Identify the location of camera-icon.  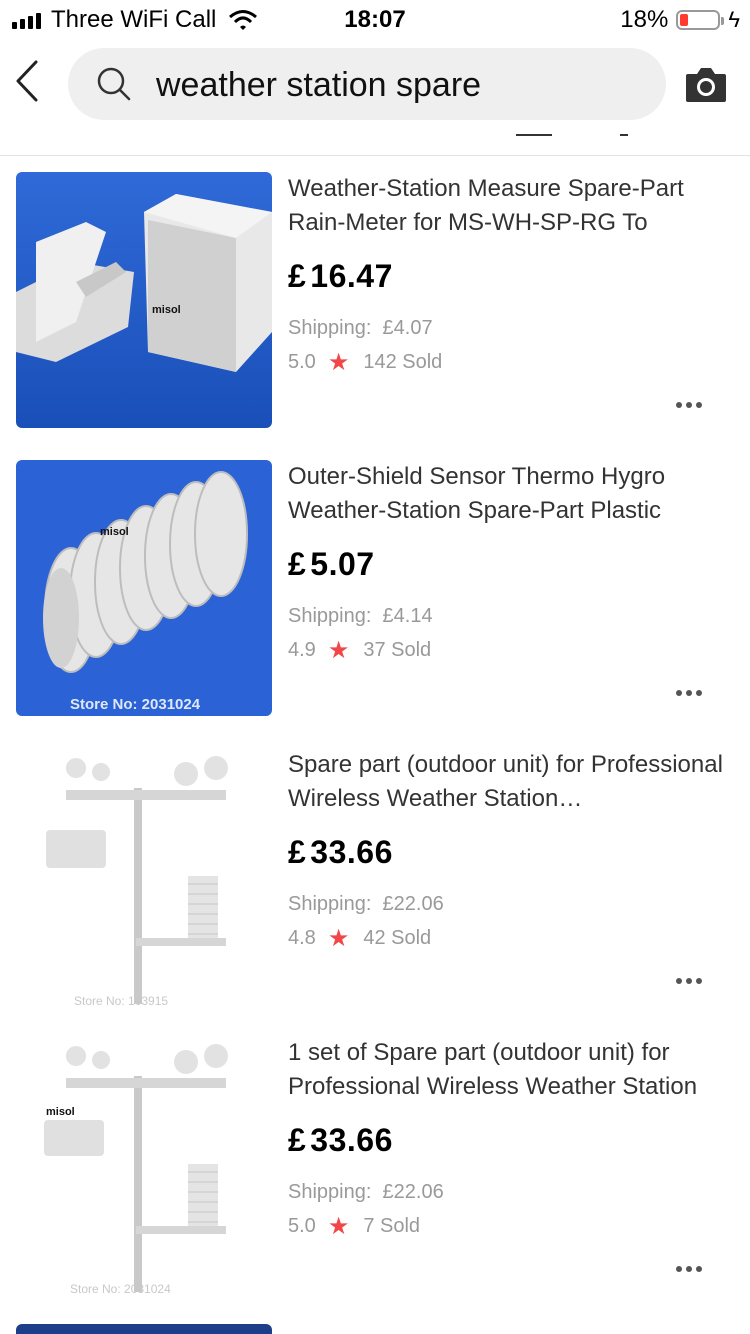
(706, 84).